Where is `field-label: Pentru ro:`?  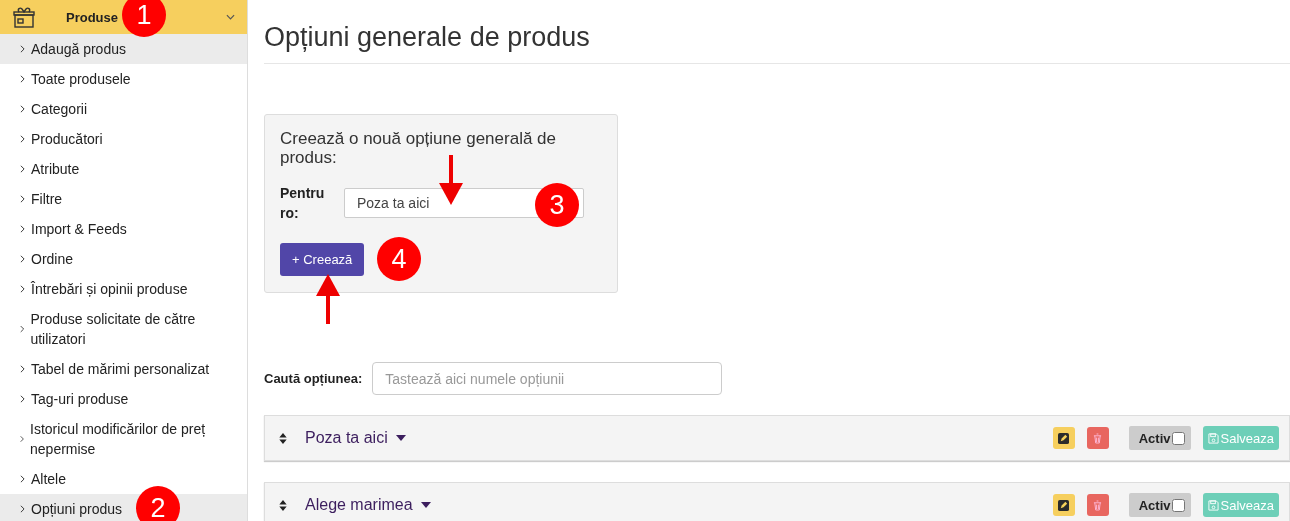
field-label: Pentru ro: is located at coordinates (303, 203).